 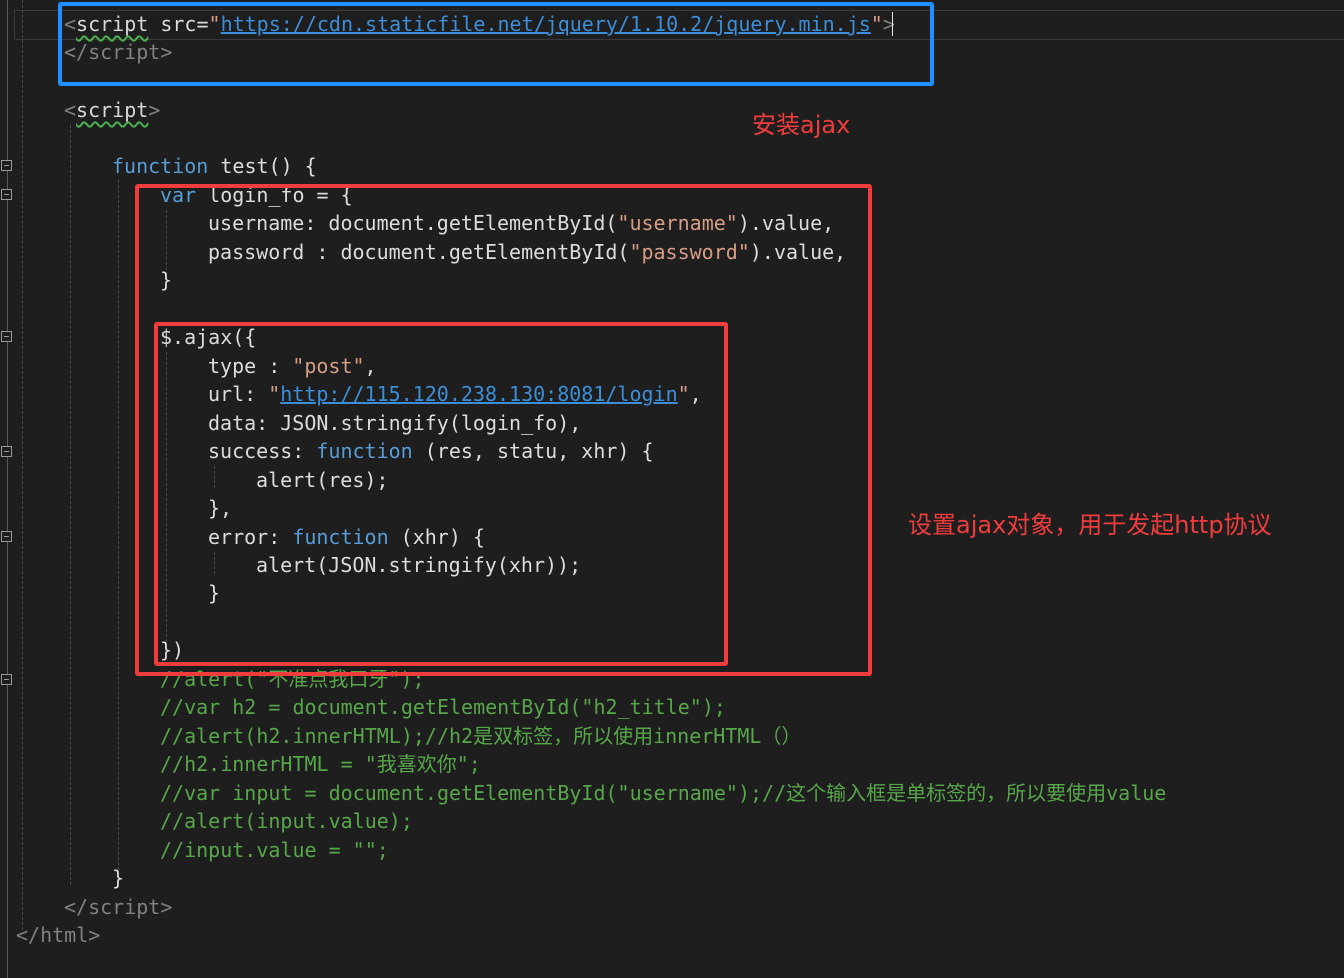 I want to click on keyword: function, so click(x=160, y=166).